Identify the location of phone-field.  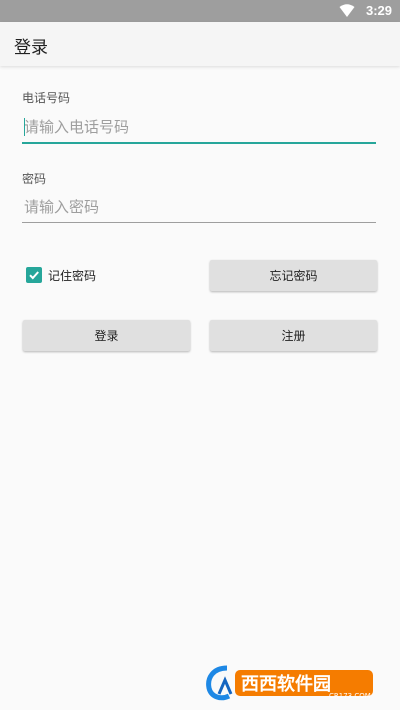
(200, 129).